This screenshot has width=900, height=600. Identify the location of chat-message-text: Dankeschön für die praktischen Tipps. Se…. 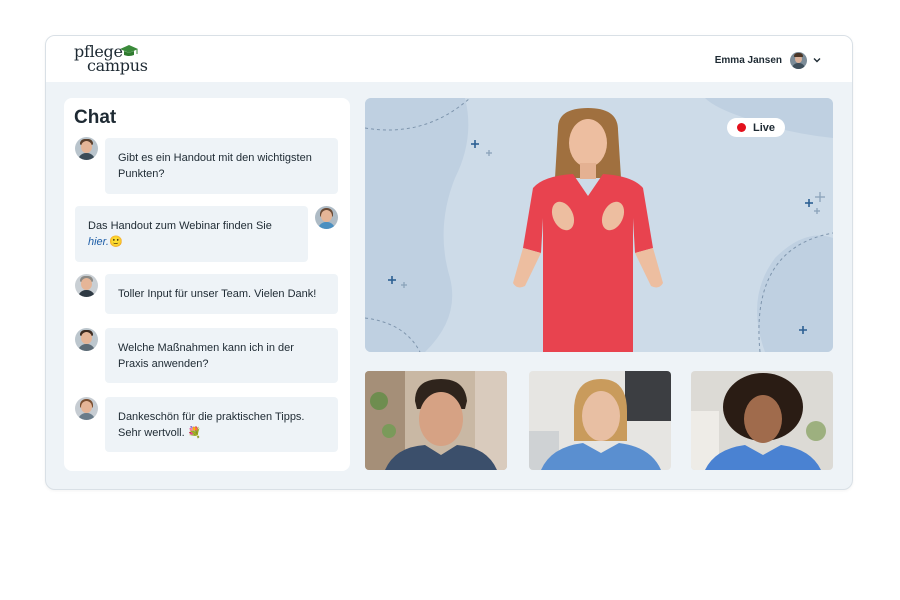
(211, 424).